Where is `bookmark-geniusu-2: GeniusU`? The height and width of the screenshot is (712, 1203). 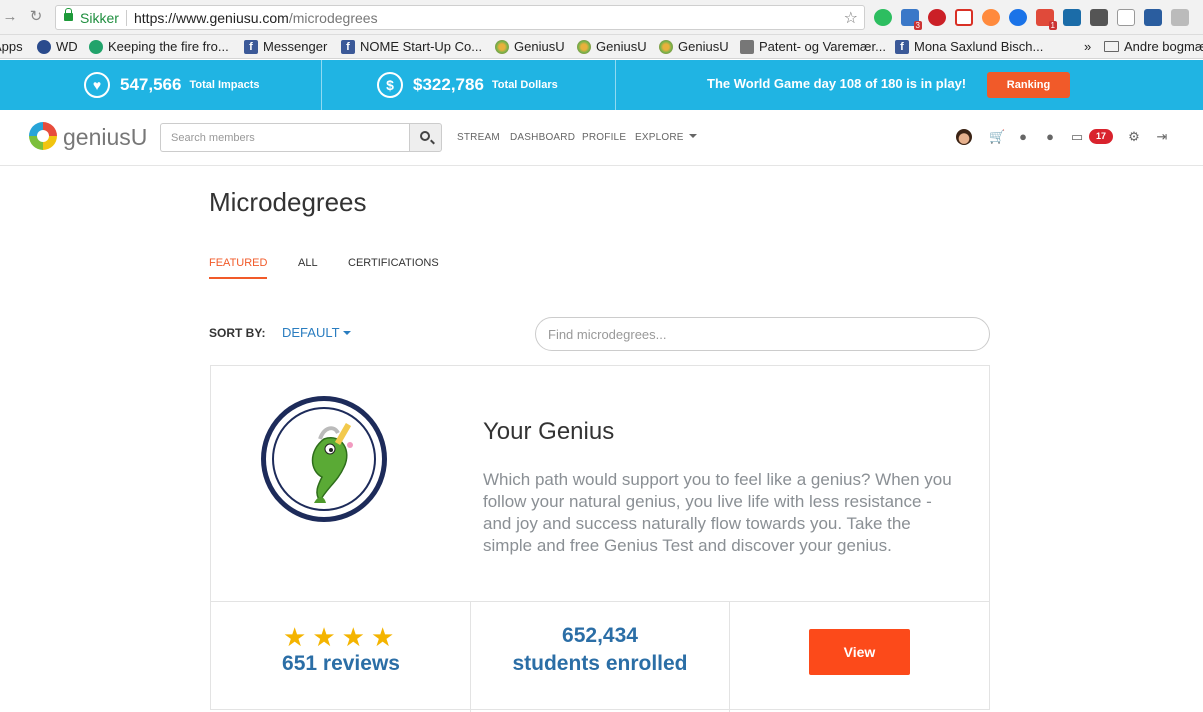 bookmark-geniusu-2: GeniusU is located at coordinates (612, 46).